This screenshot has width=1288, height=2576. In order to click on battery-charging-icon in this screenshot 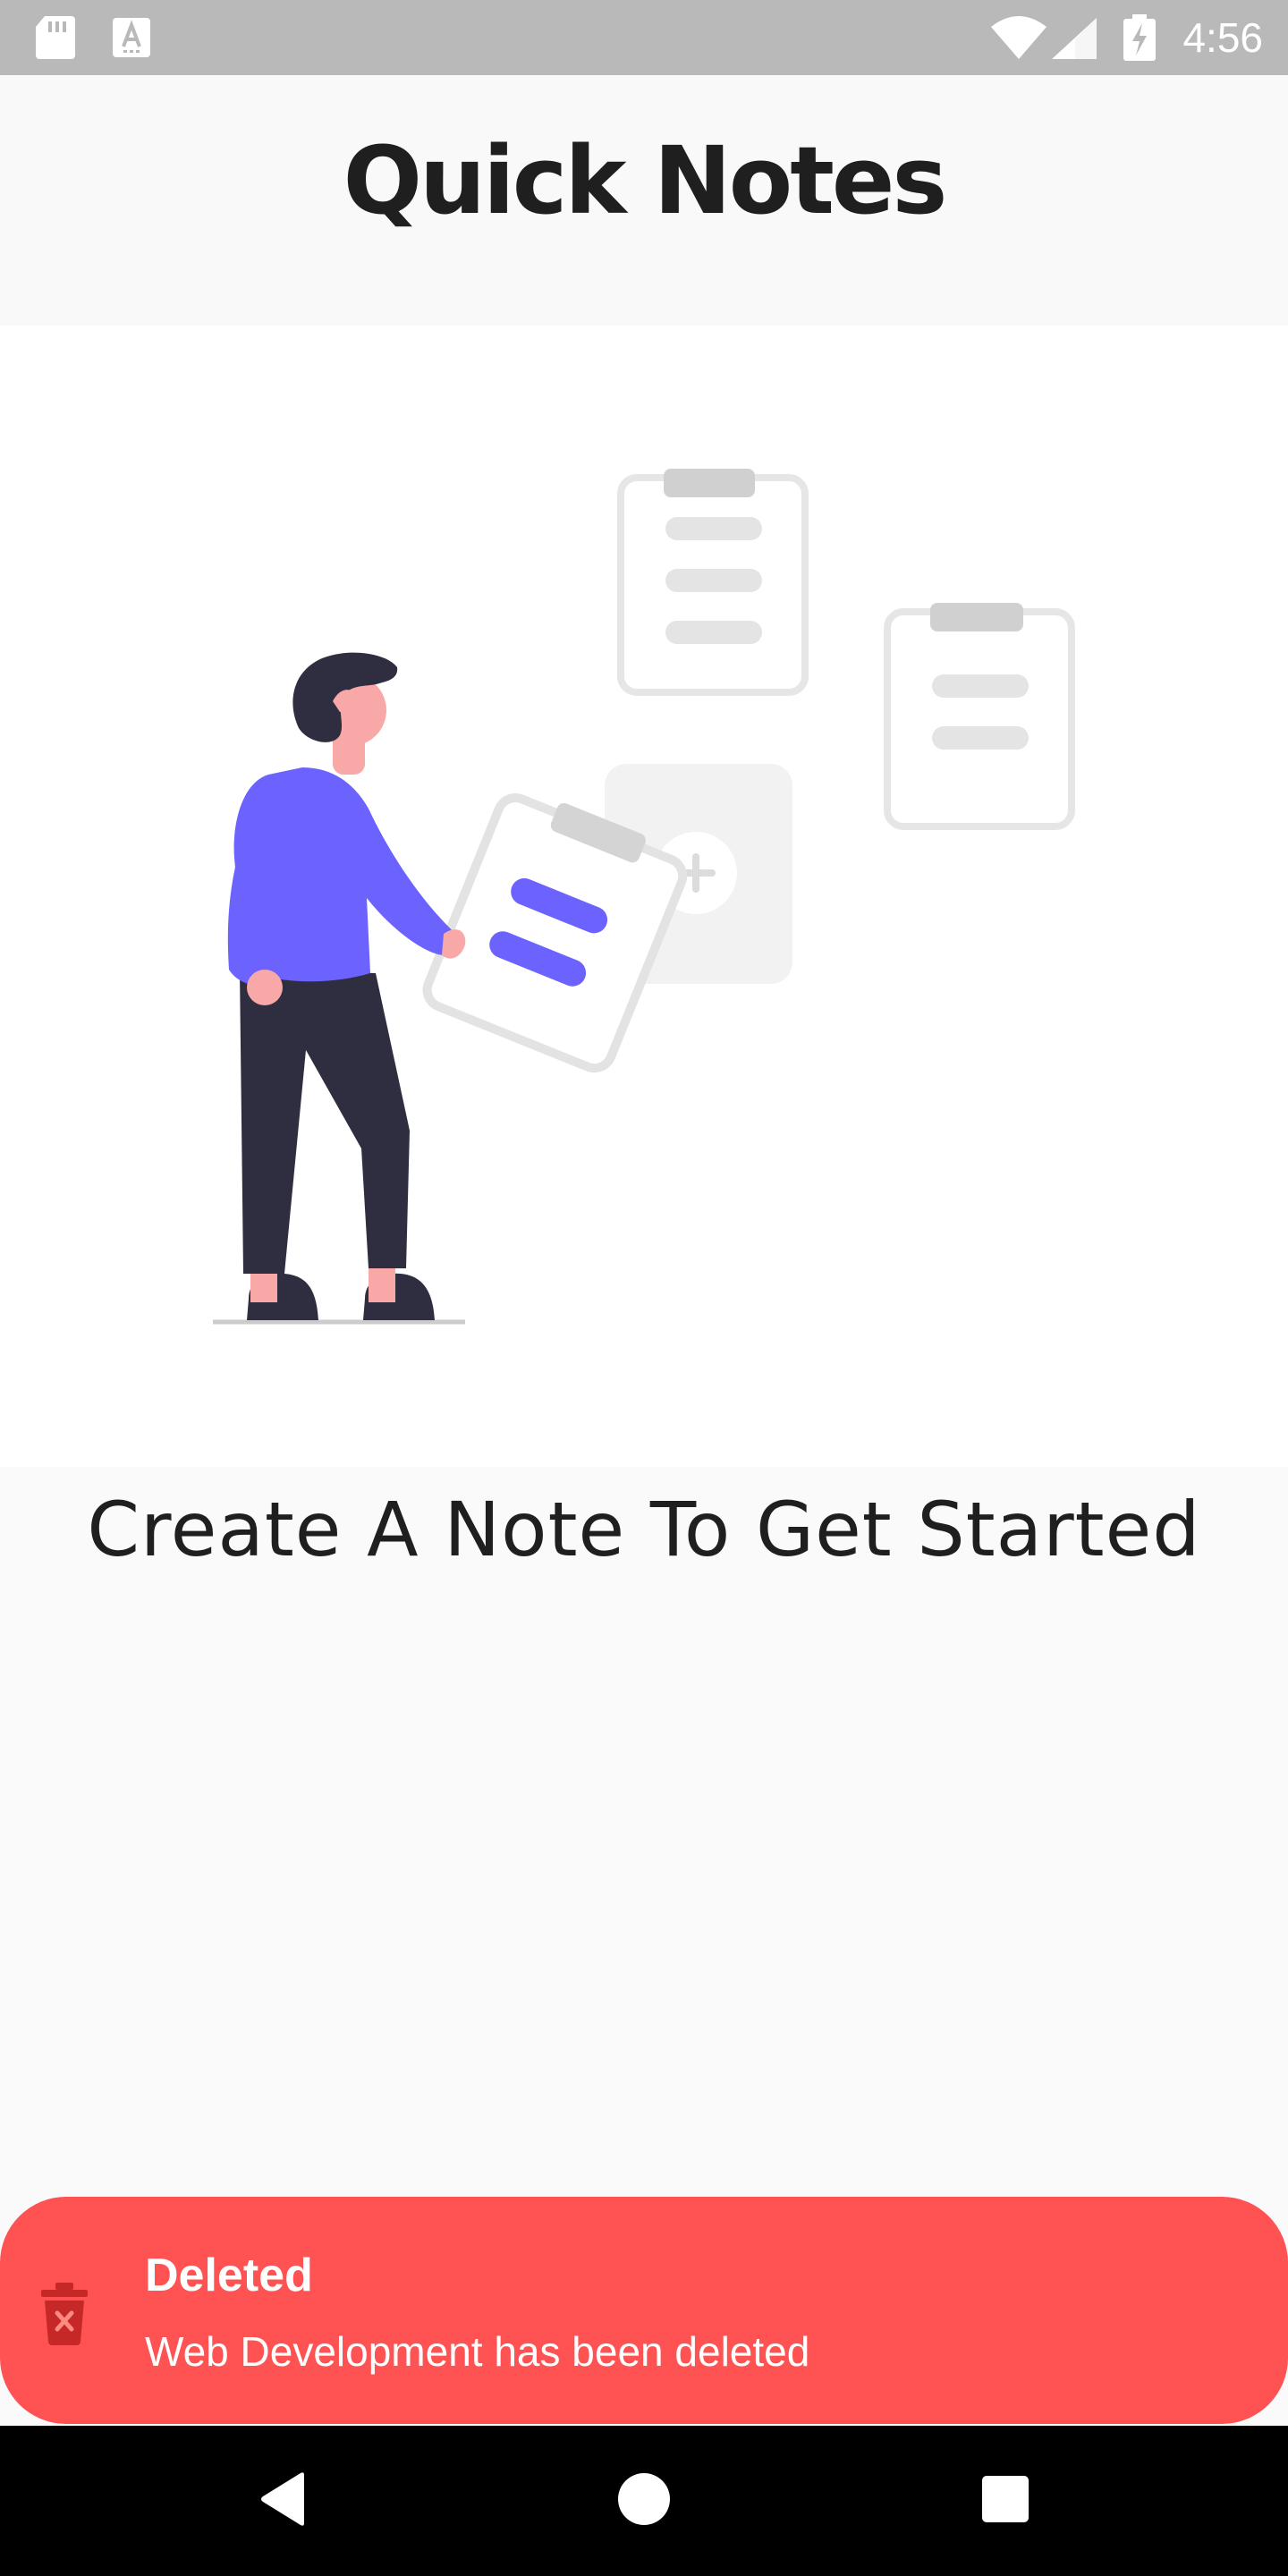, I will do `click(1139, 39)`.